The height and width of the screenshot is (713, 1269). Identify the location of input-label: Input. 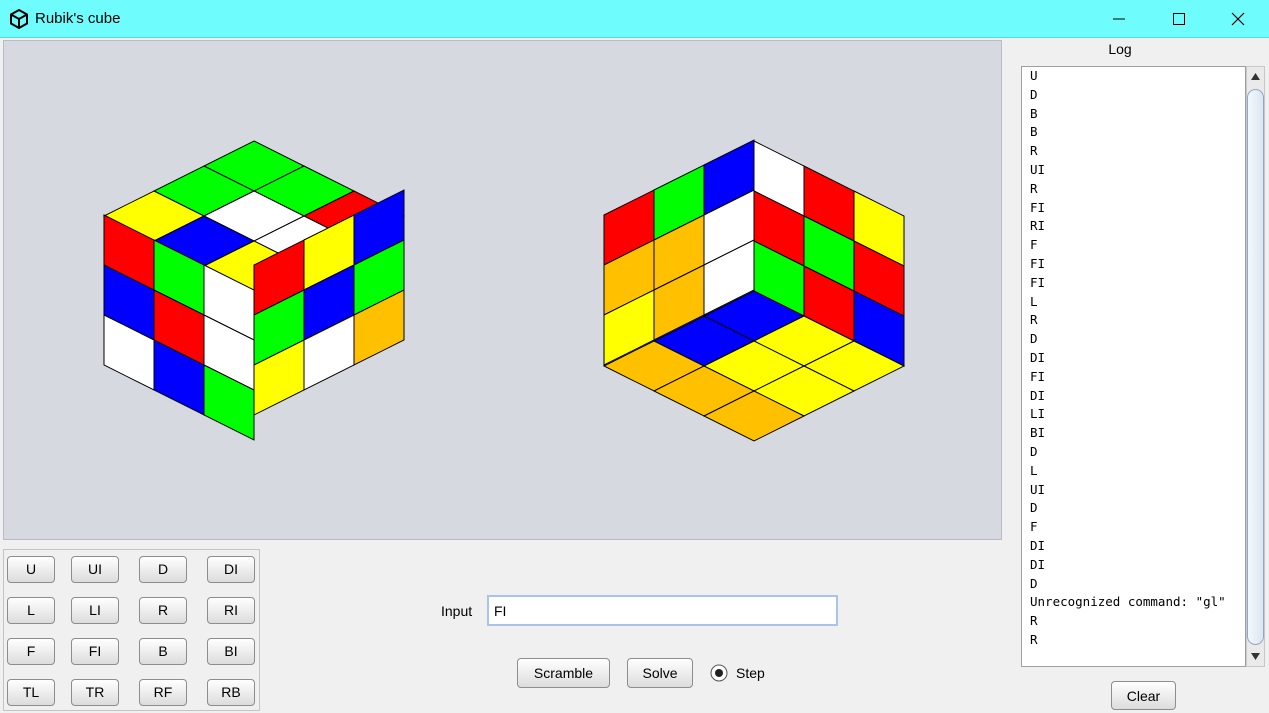
(457, 611).